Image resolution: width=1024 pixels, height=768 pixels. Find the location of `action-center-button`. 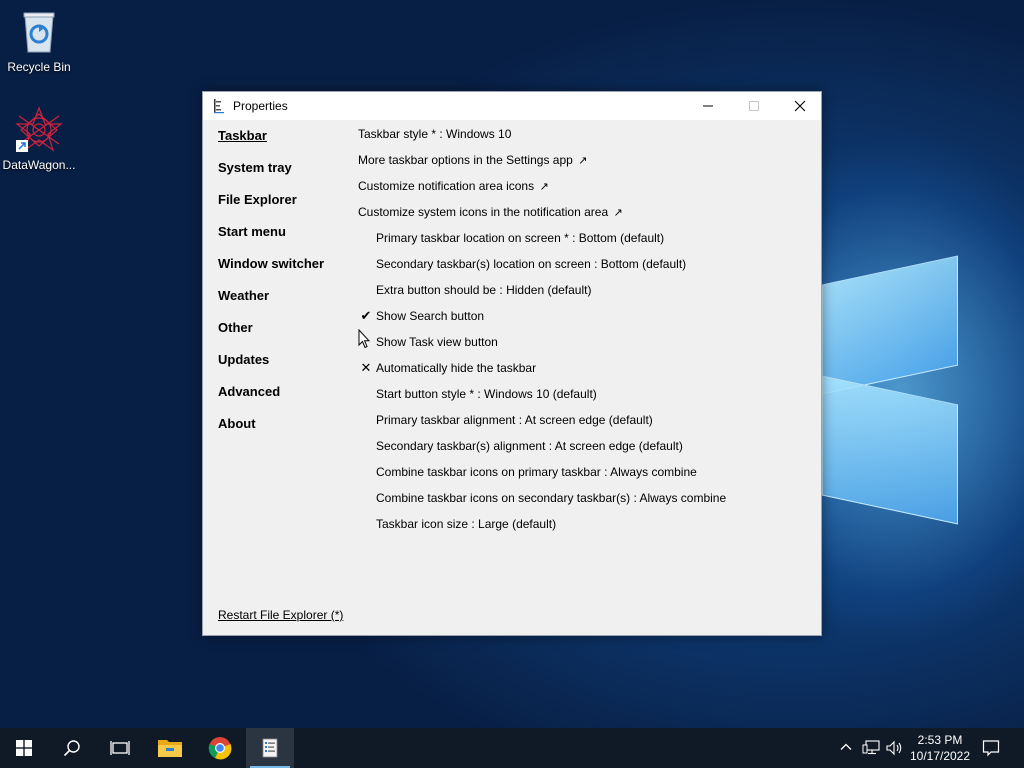

action-center-button is located at coordinates (991, 748).